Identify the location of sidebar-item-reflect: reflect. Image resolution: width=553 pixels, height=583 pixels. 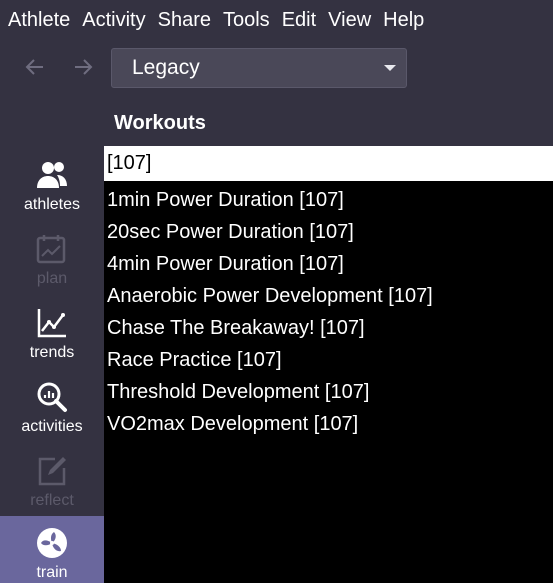
(52, 480).